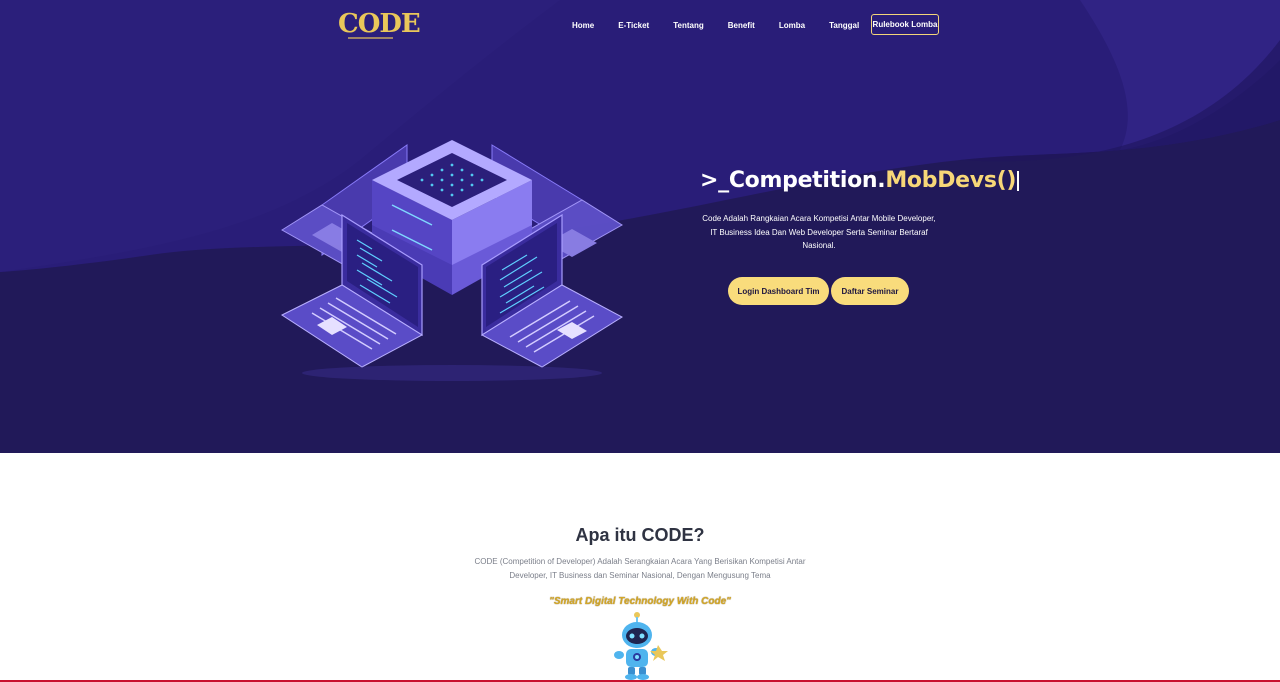  What do you see at coordinates (583, 25) in the screenshot?
I see `nav-home: Home` at bounding box center [583, 25].